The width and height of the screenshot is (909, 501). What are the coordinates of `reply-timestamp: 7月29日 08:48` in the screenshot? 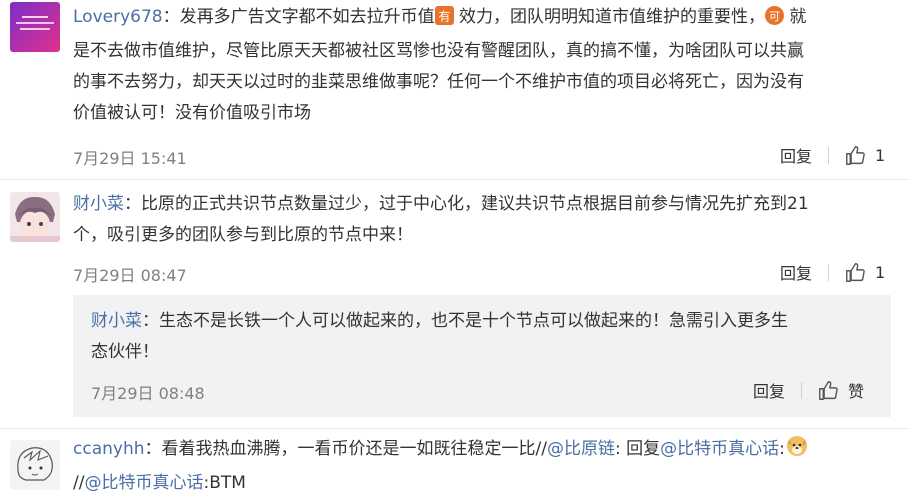 It's located at (148, 393).